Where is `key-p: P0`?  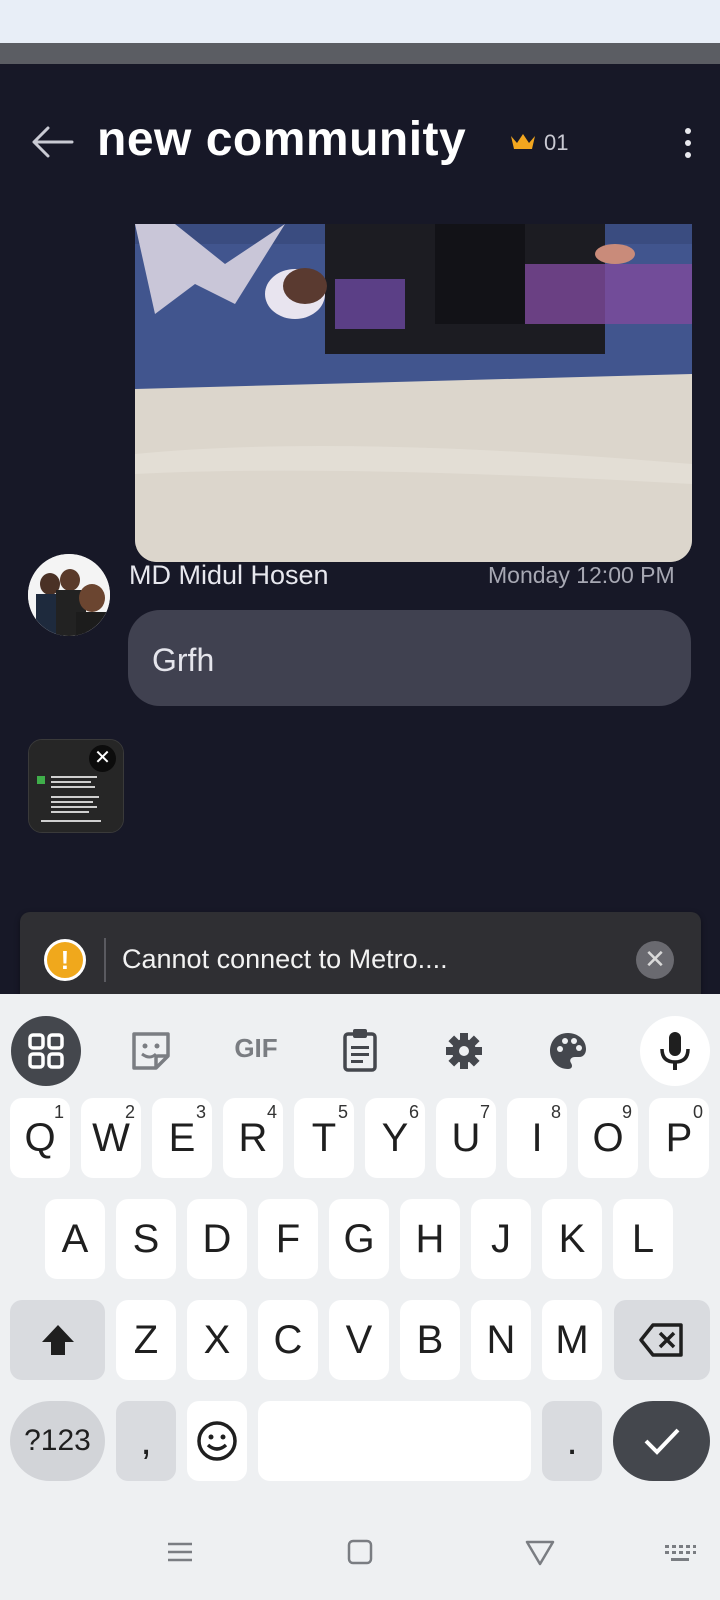
key-p: P0 is located at coordinates (679, 1138).